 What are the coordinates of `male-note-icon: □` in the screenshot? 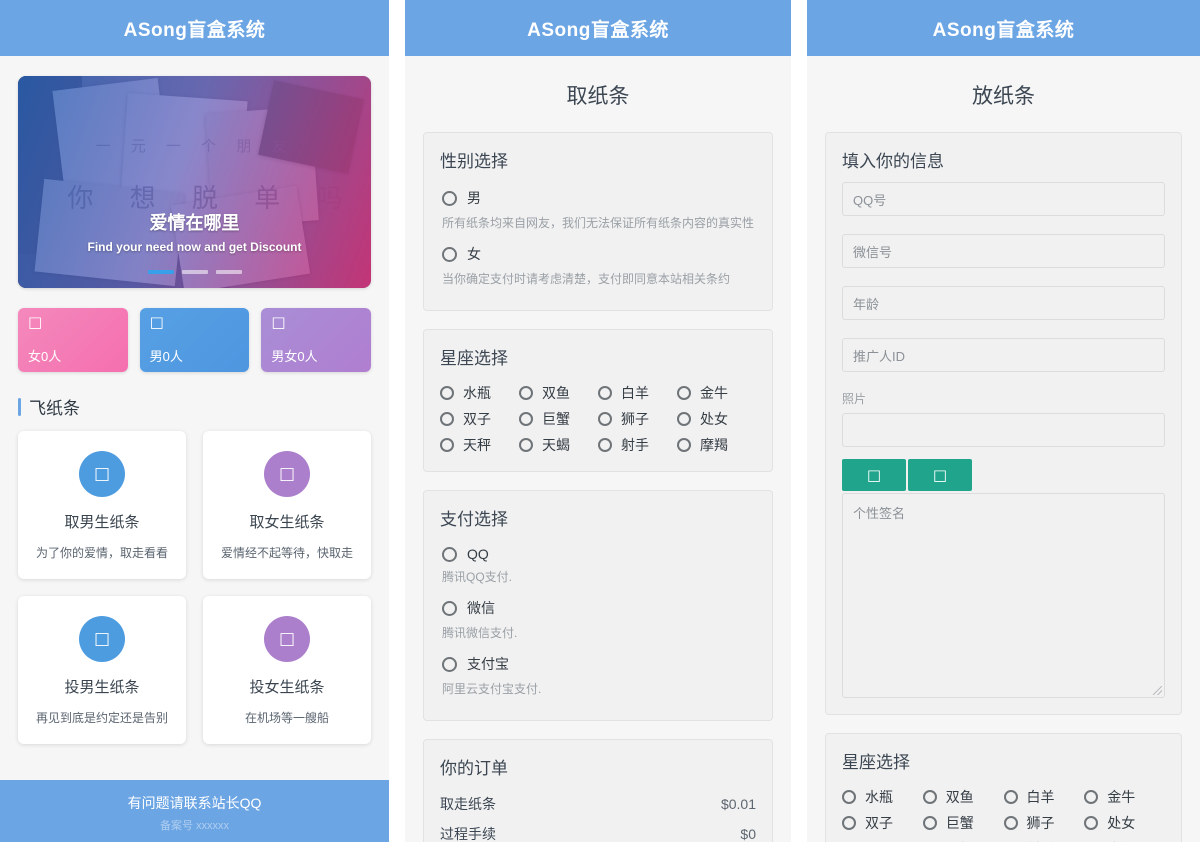 It's located at (102, 474).